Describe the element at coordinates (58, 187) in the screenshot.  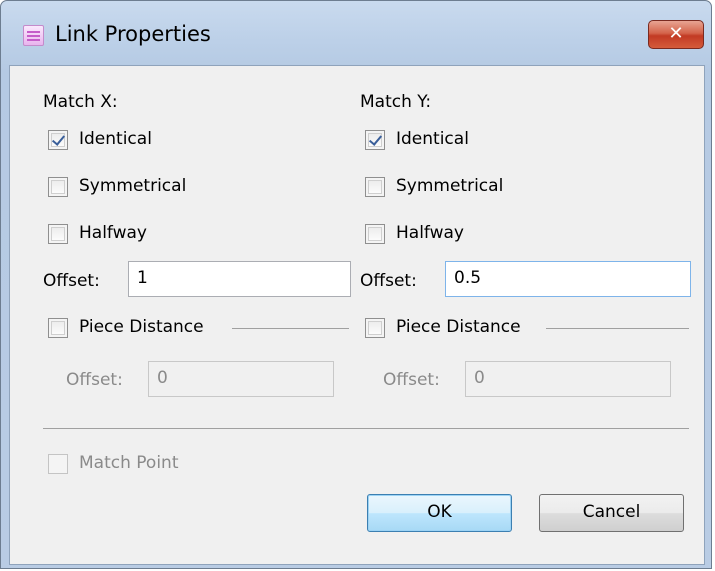
I see `match-x-symmetrical-checkbox` at that location.